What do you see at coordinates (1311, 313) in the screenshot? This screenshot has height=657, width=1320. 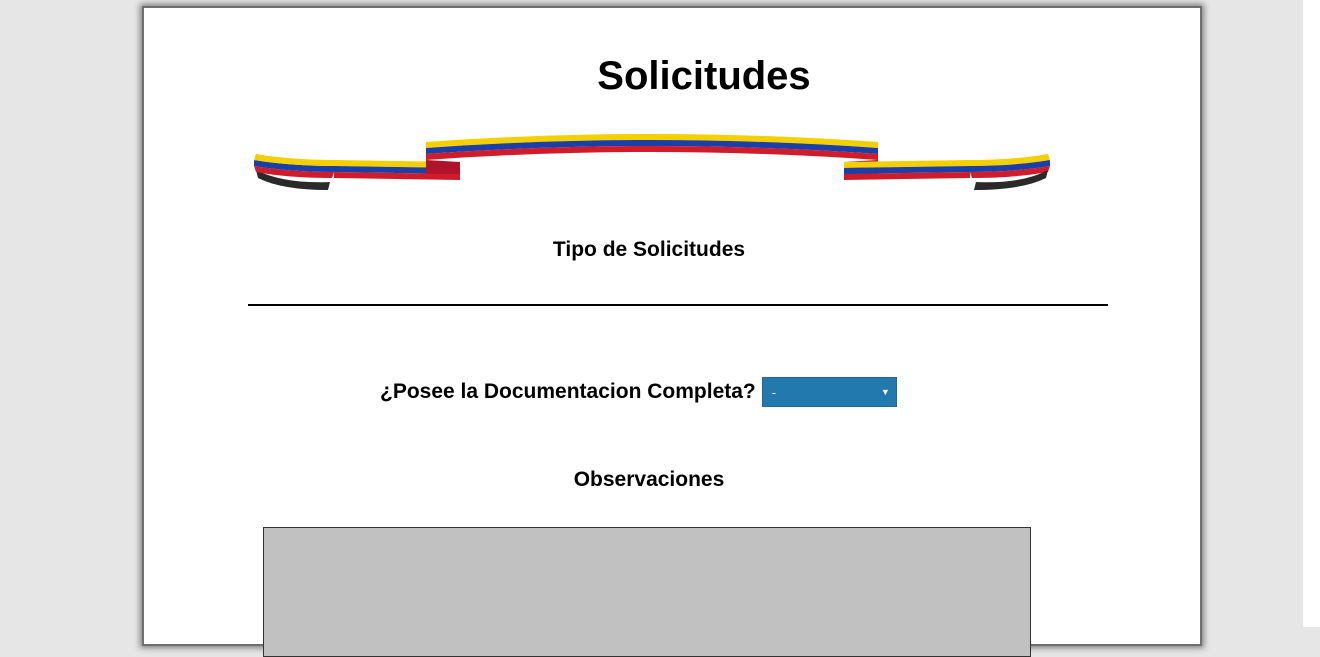 I see `scrollbar` at bounding box center [1311, 313].